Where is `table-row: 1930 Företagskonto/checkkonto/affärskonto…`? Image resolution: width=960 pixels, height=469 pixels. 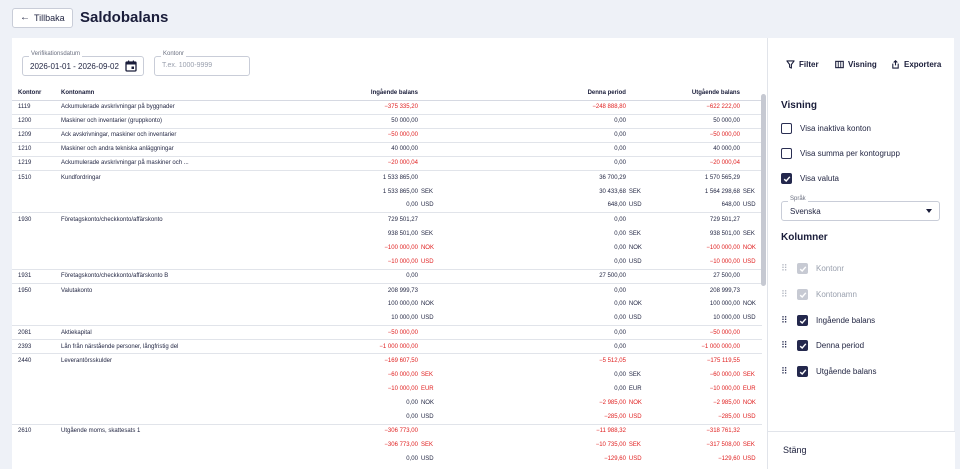
table-row: 1930 Företagskonto/checkkonto/affärskonto… is located at coordinates (387, 220).